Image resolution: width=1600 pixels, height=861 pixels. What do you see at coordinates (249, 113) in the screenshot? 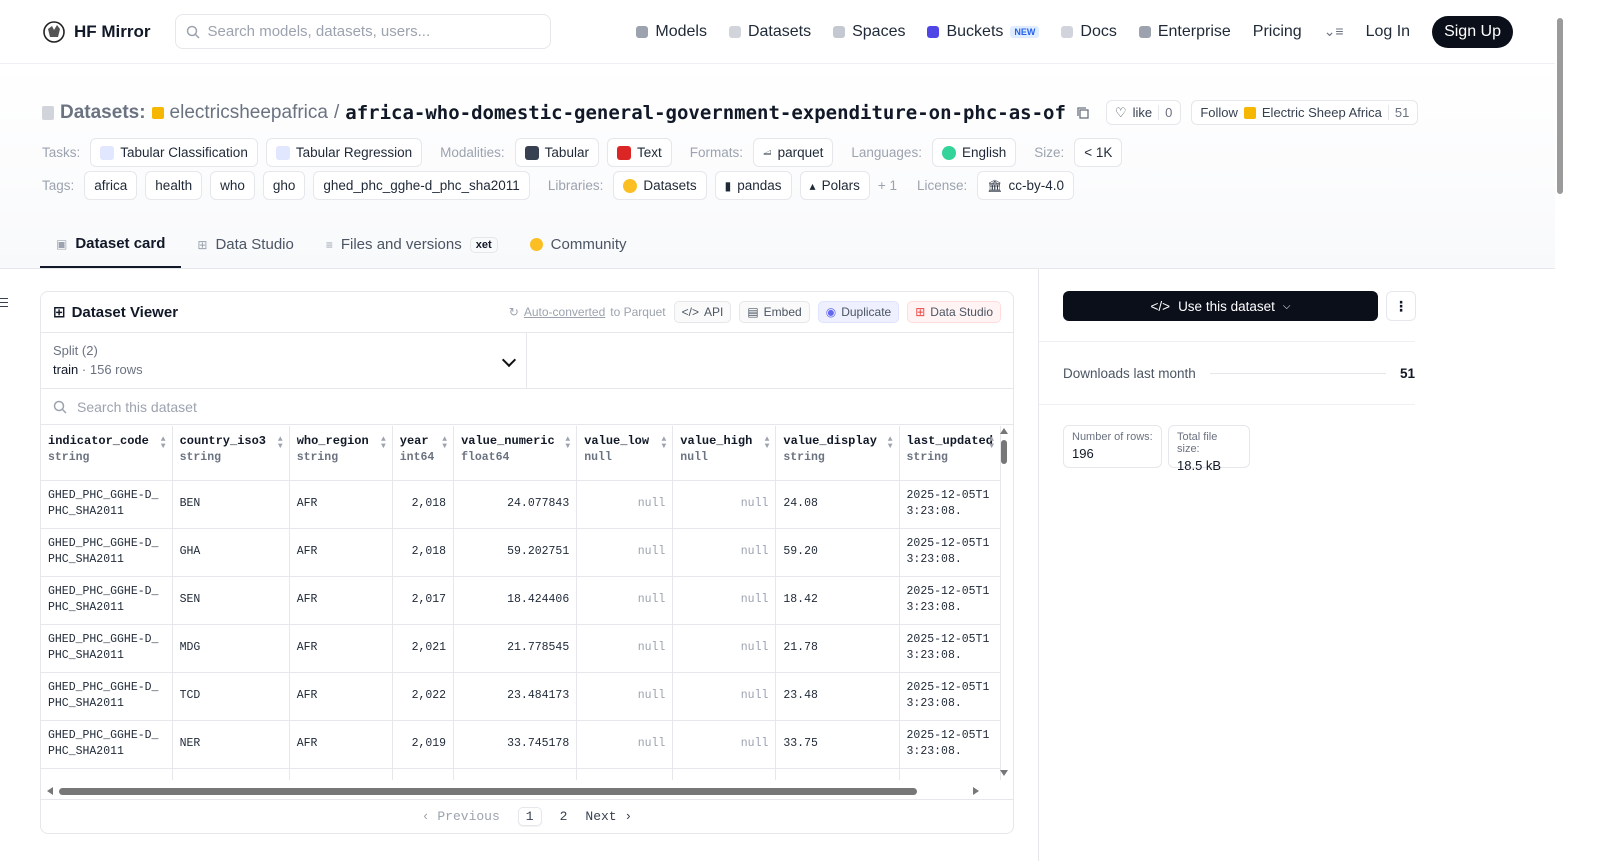
I see `org-link: electricsheepafrica` at bounding box center [249, 113].